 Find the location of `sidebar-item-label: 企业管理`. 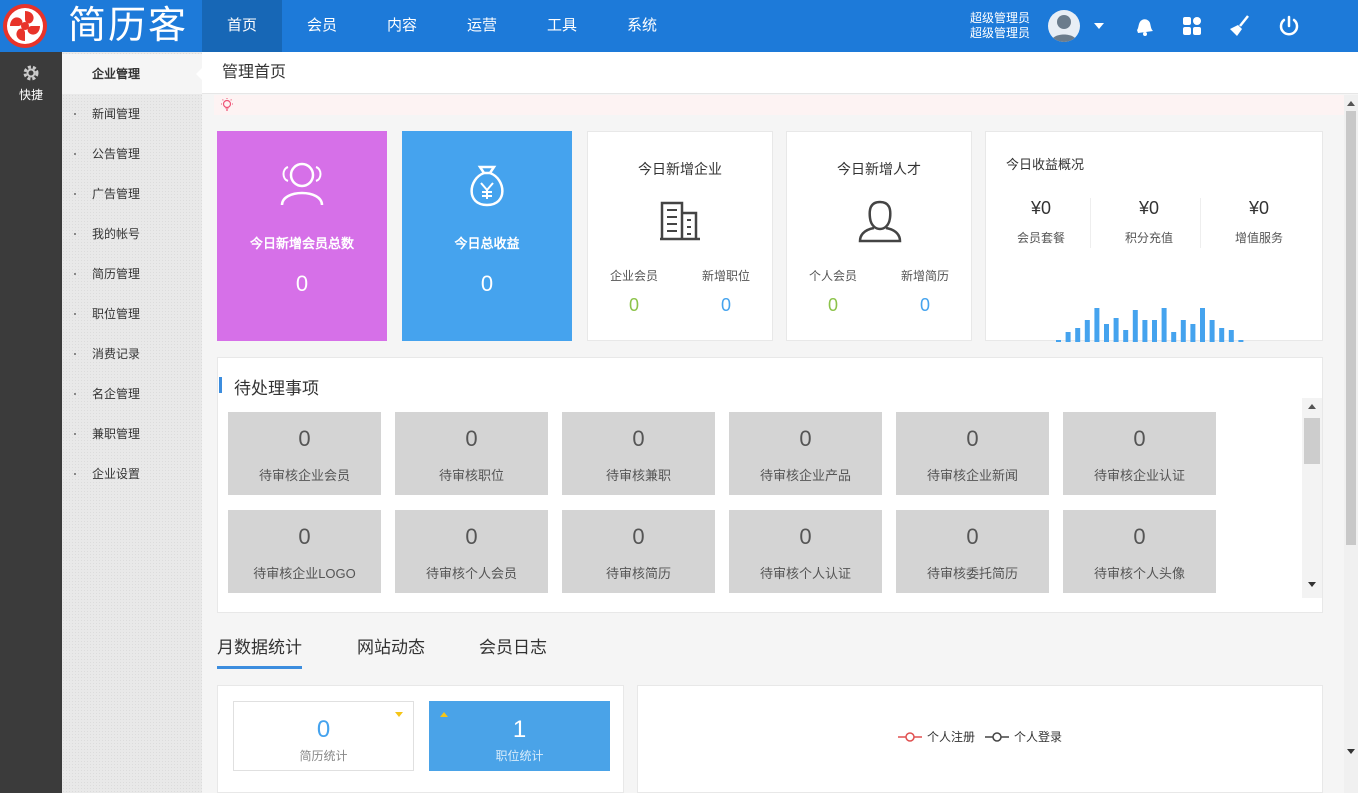

sidebar-item-label: 企业管理 is located at coordinates (116, 74).